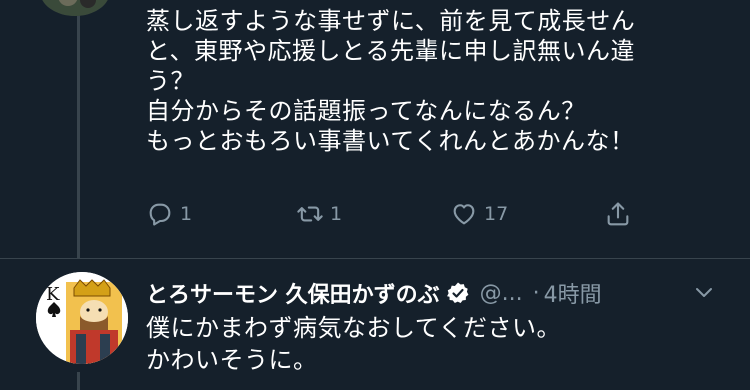  Describe the element at coordinates (53, 294) in the screenshot. I see `svg-text: K` at that location.